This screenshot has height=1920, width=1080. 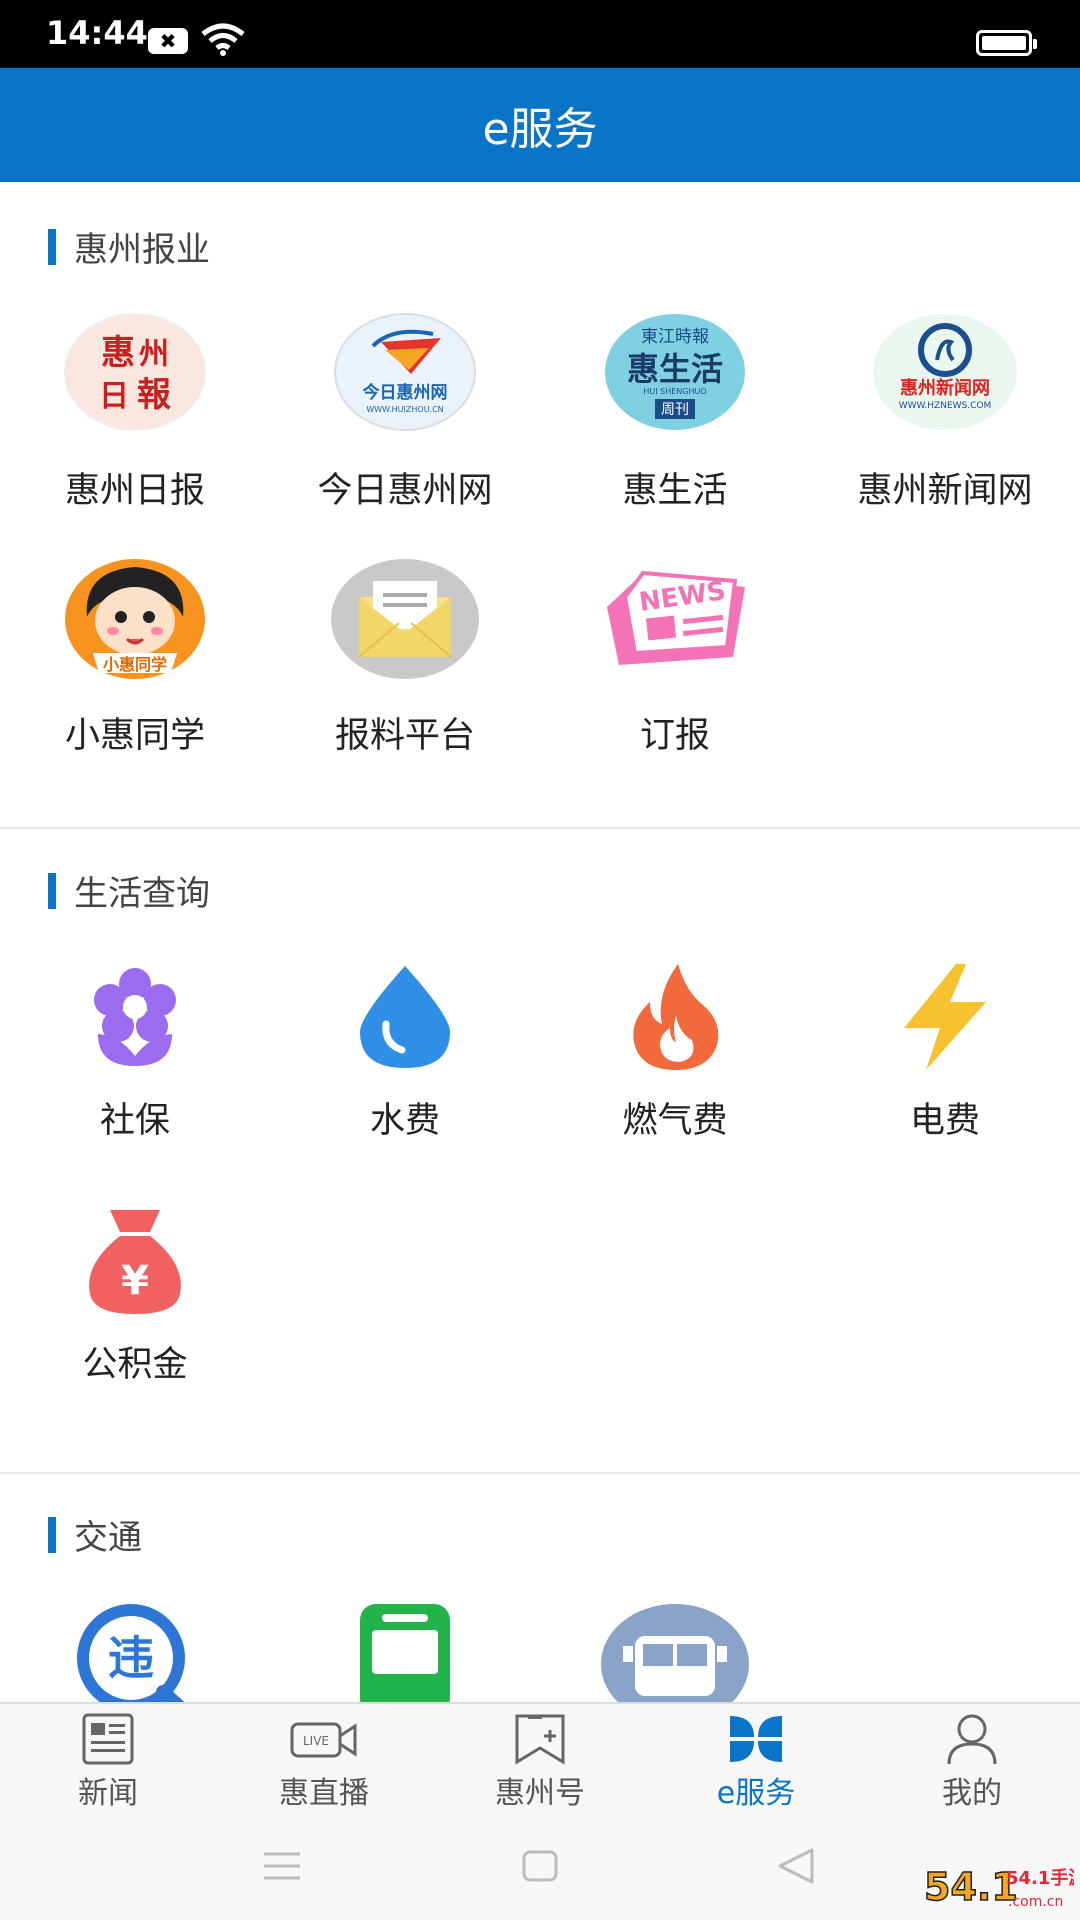 What do you see at coordinates (142, 894) in the screenshot?
I see `section-title: 生活查询` at bounding box center [142, 894].